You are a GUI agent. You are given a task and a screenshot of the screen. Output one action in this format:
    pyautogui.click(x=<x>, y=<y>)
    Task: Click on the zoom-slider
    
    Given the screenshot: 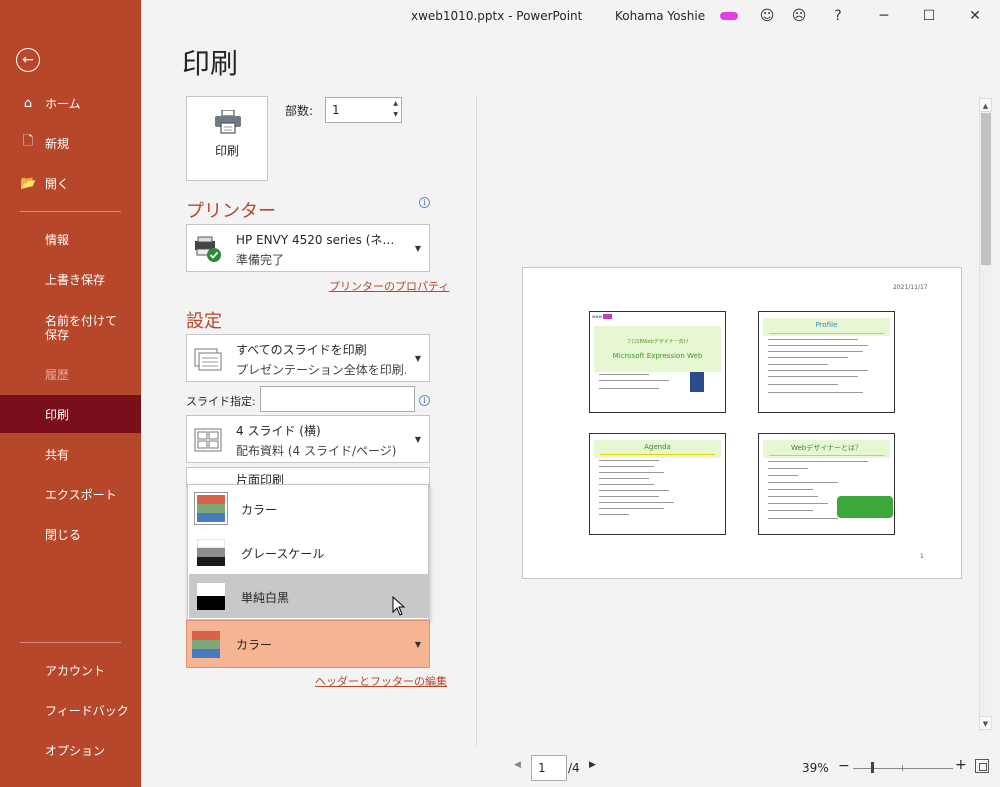 What is the action you would take?
    pyautogui.click(x=903, y=768)
    